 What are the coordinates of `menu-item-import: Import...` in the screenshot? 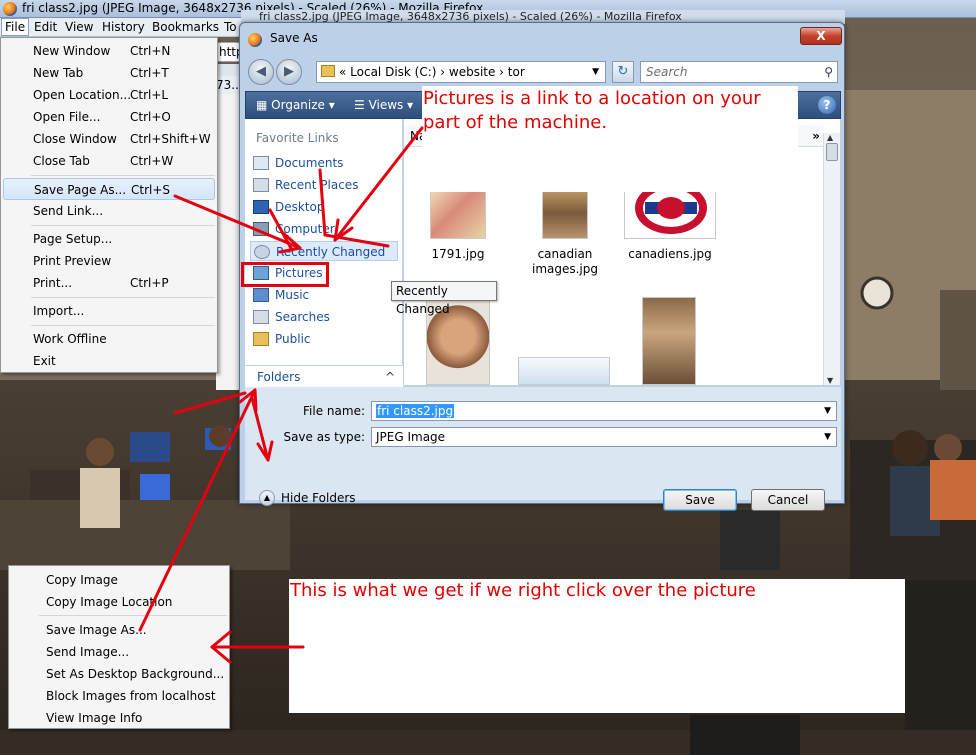 It's located at (109, 311).